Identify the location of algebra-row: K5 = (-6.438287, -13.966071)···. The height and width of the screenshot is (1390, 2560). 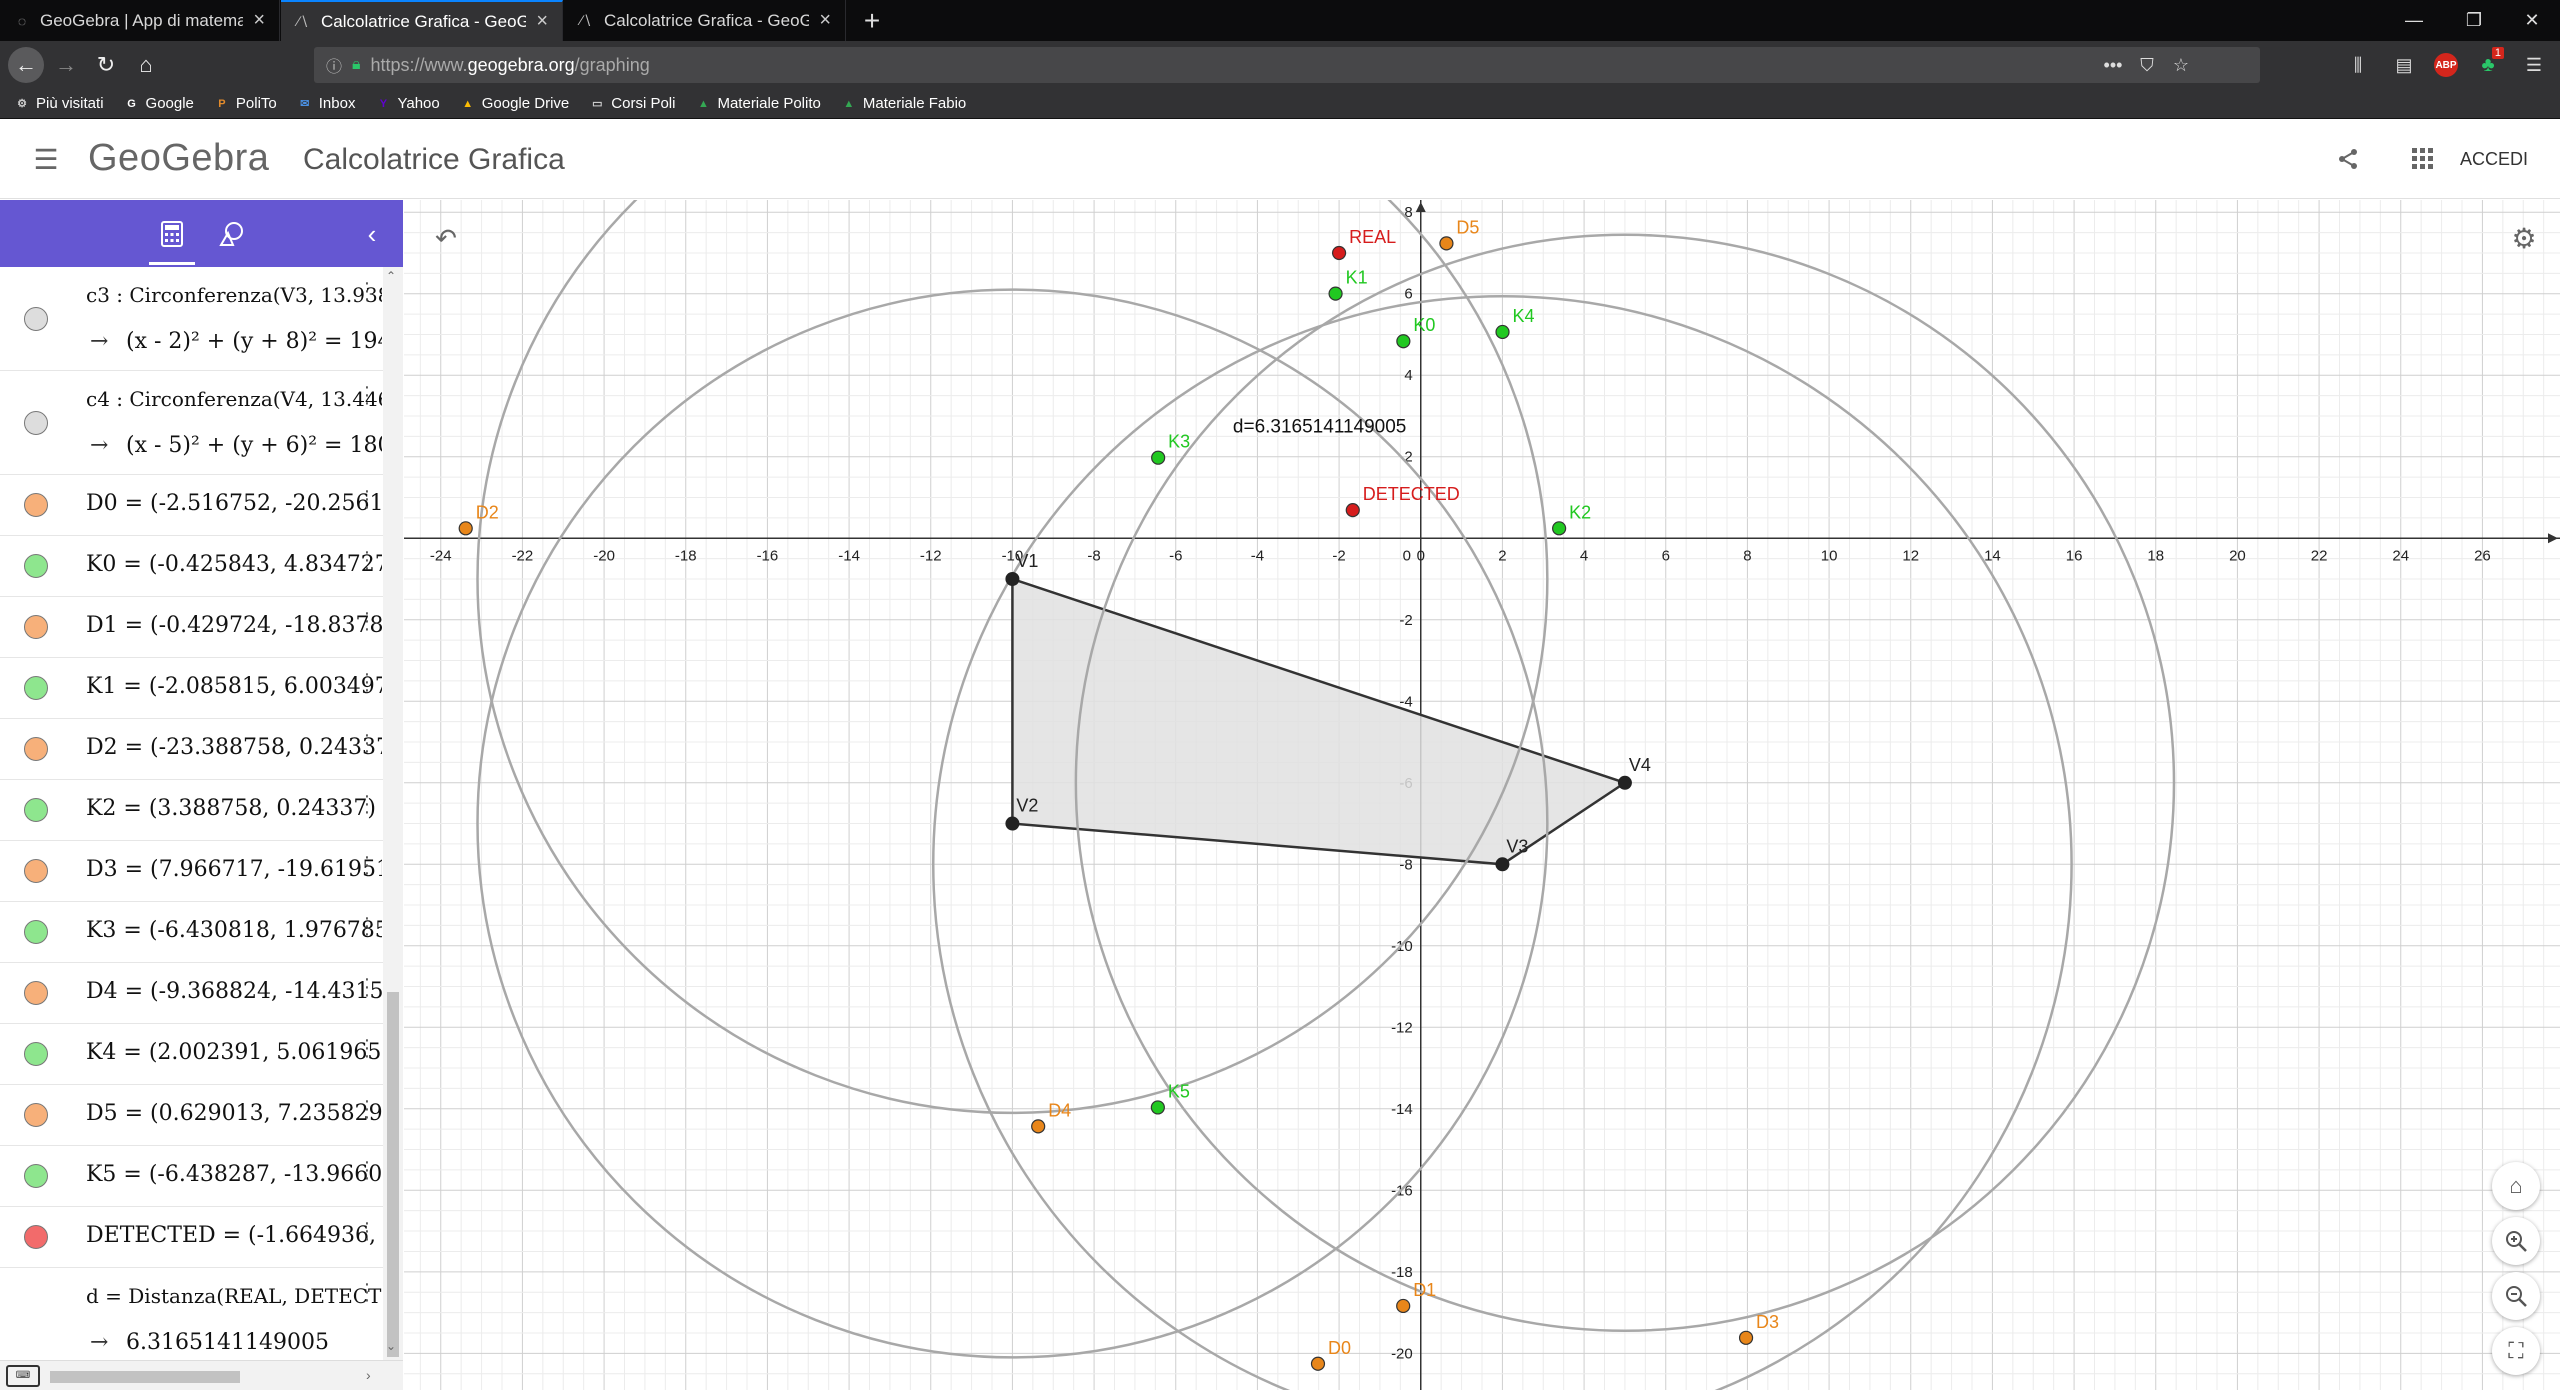
(191, 1176).